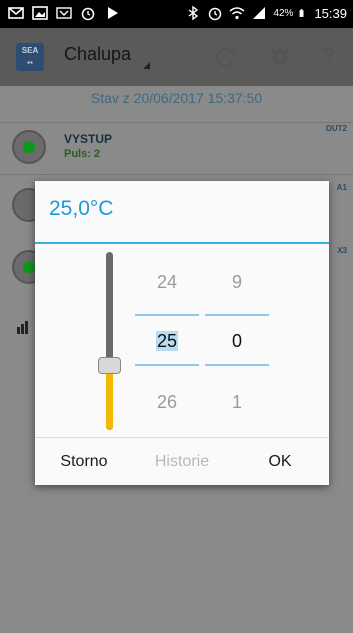 The image size is (353, 633). What do you see at coordinates (280, 57) in the screenshot?
I see `gear-icon` at bounding box center [280, 57].